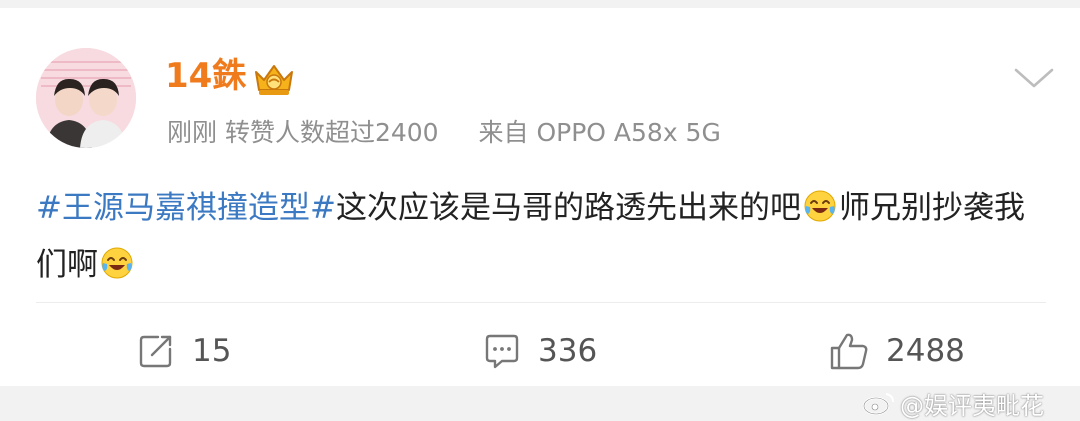 The image size is (1080, 421). Describe the element at coordinates (568, 351) in the screenshot. I see `comment-count: 336` at that location.